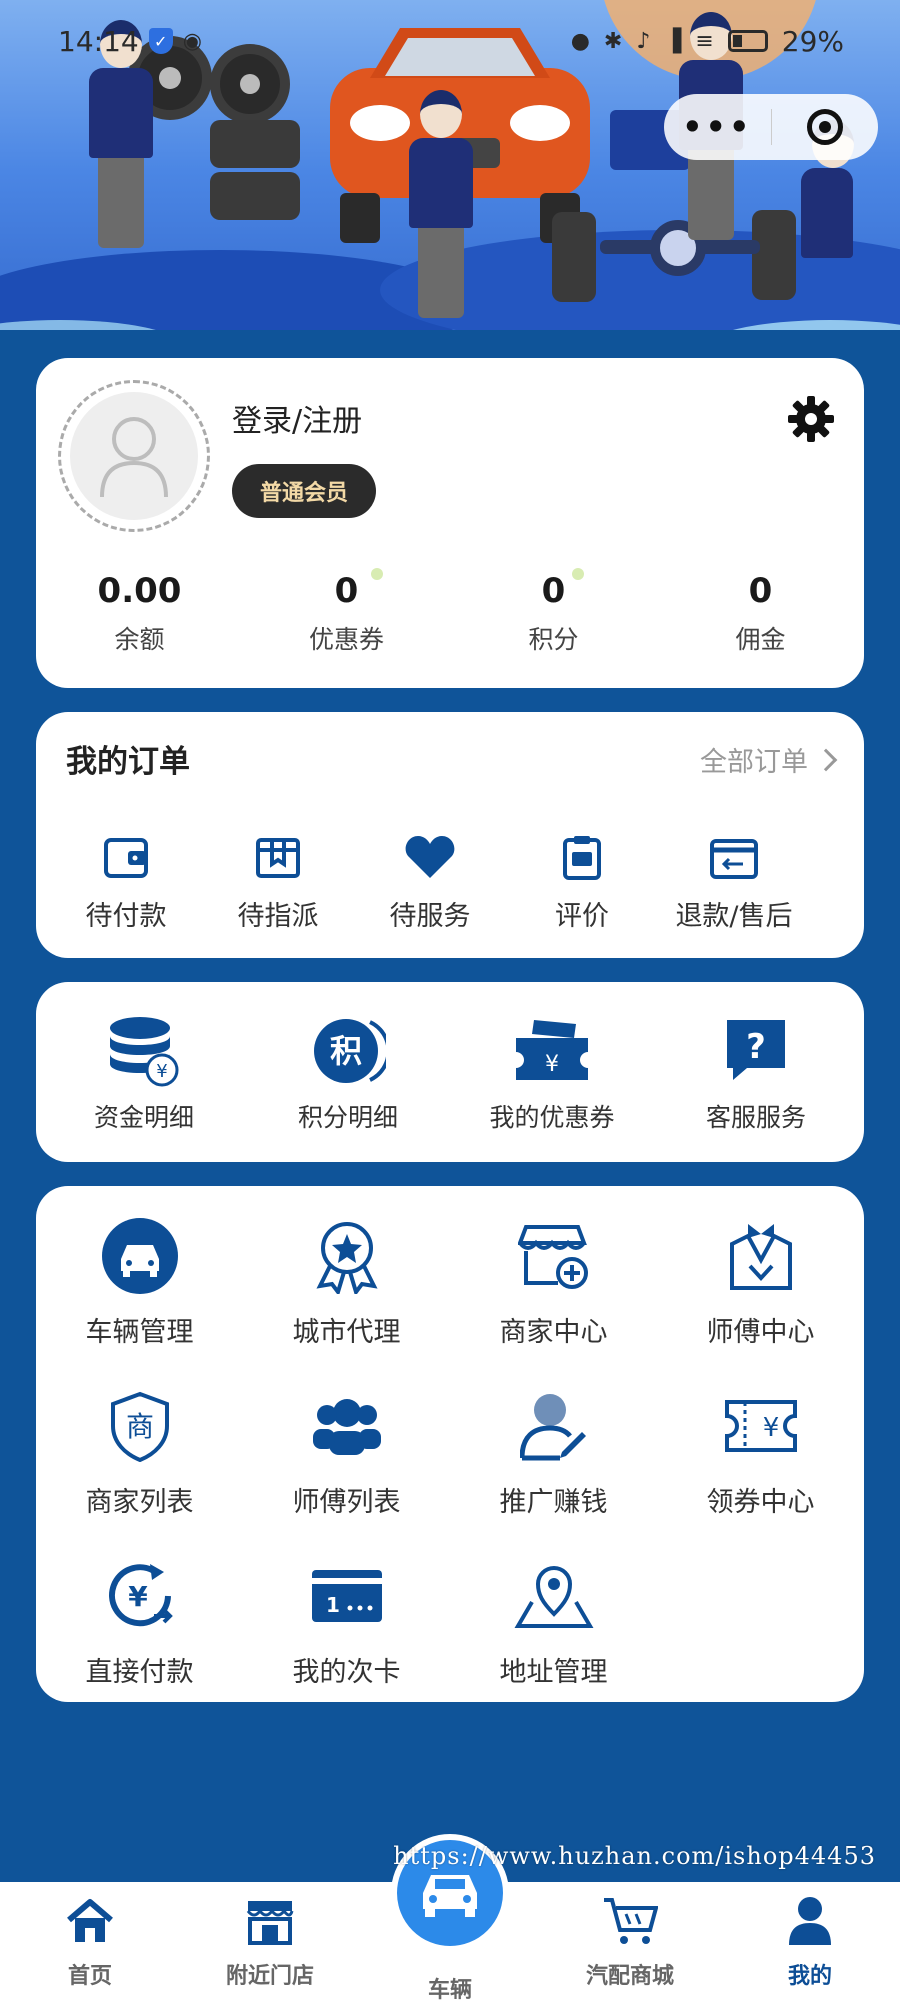 The width and height of the screenshot is (900, 2000). What do you see at coordinates (278, 881) in the screenshot?
I see `order-pending-assign: 待指派` at bounding box center [278, 881].